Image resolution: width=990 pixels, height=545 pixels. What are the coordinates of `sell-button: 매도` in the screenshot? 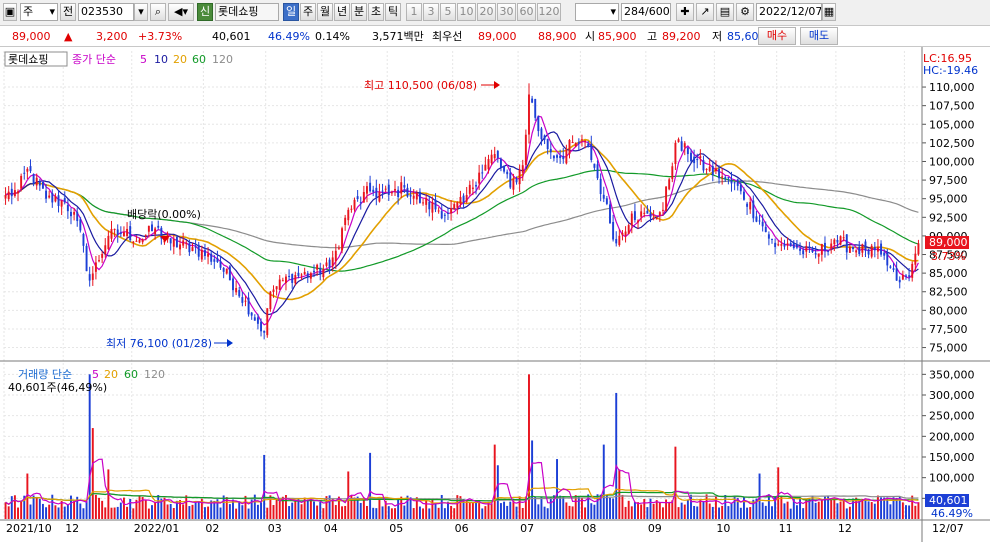 It's located at (819, 36).